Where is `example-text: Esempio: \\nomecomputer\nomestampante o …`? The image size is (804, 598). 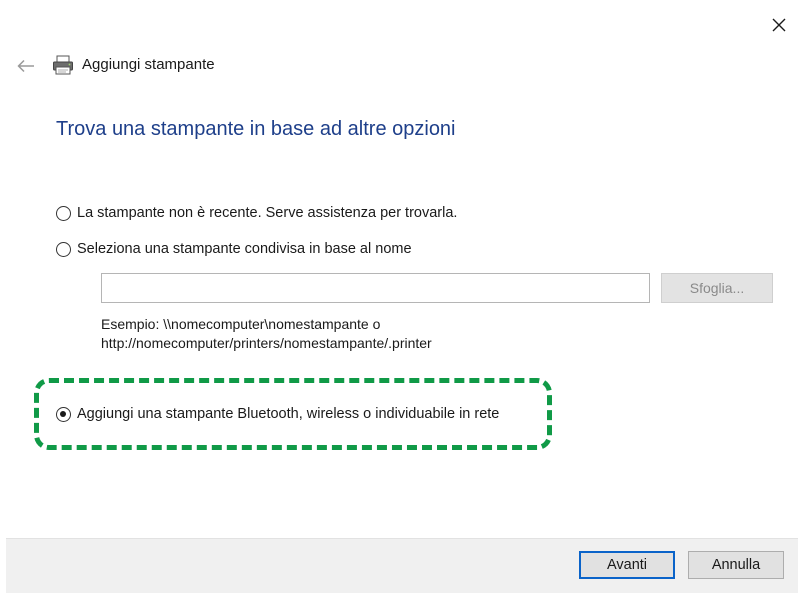 example-text: Esempio: \\nomecomputer\nomestampante o … is located at coordinates (266, 334).